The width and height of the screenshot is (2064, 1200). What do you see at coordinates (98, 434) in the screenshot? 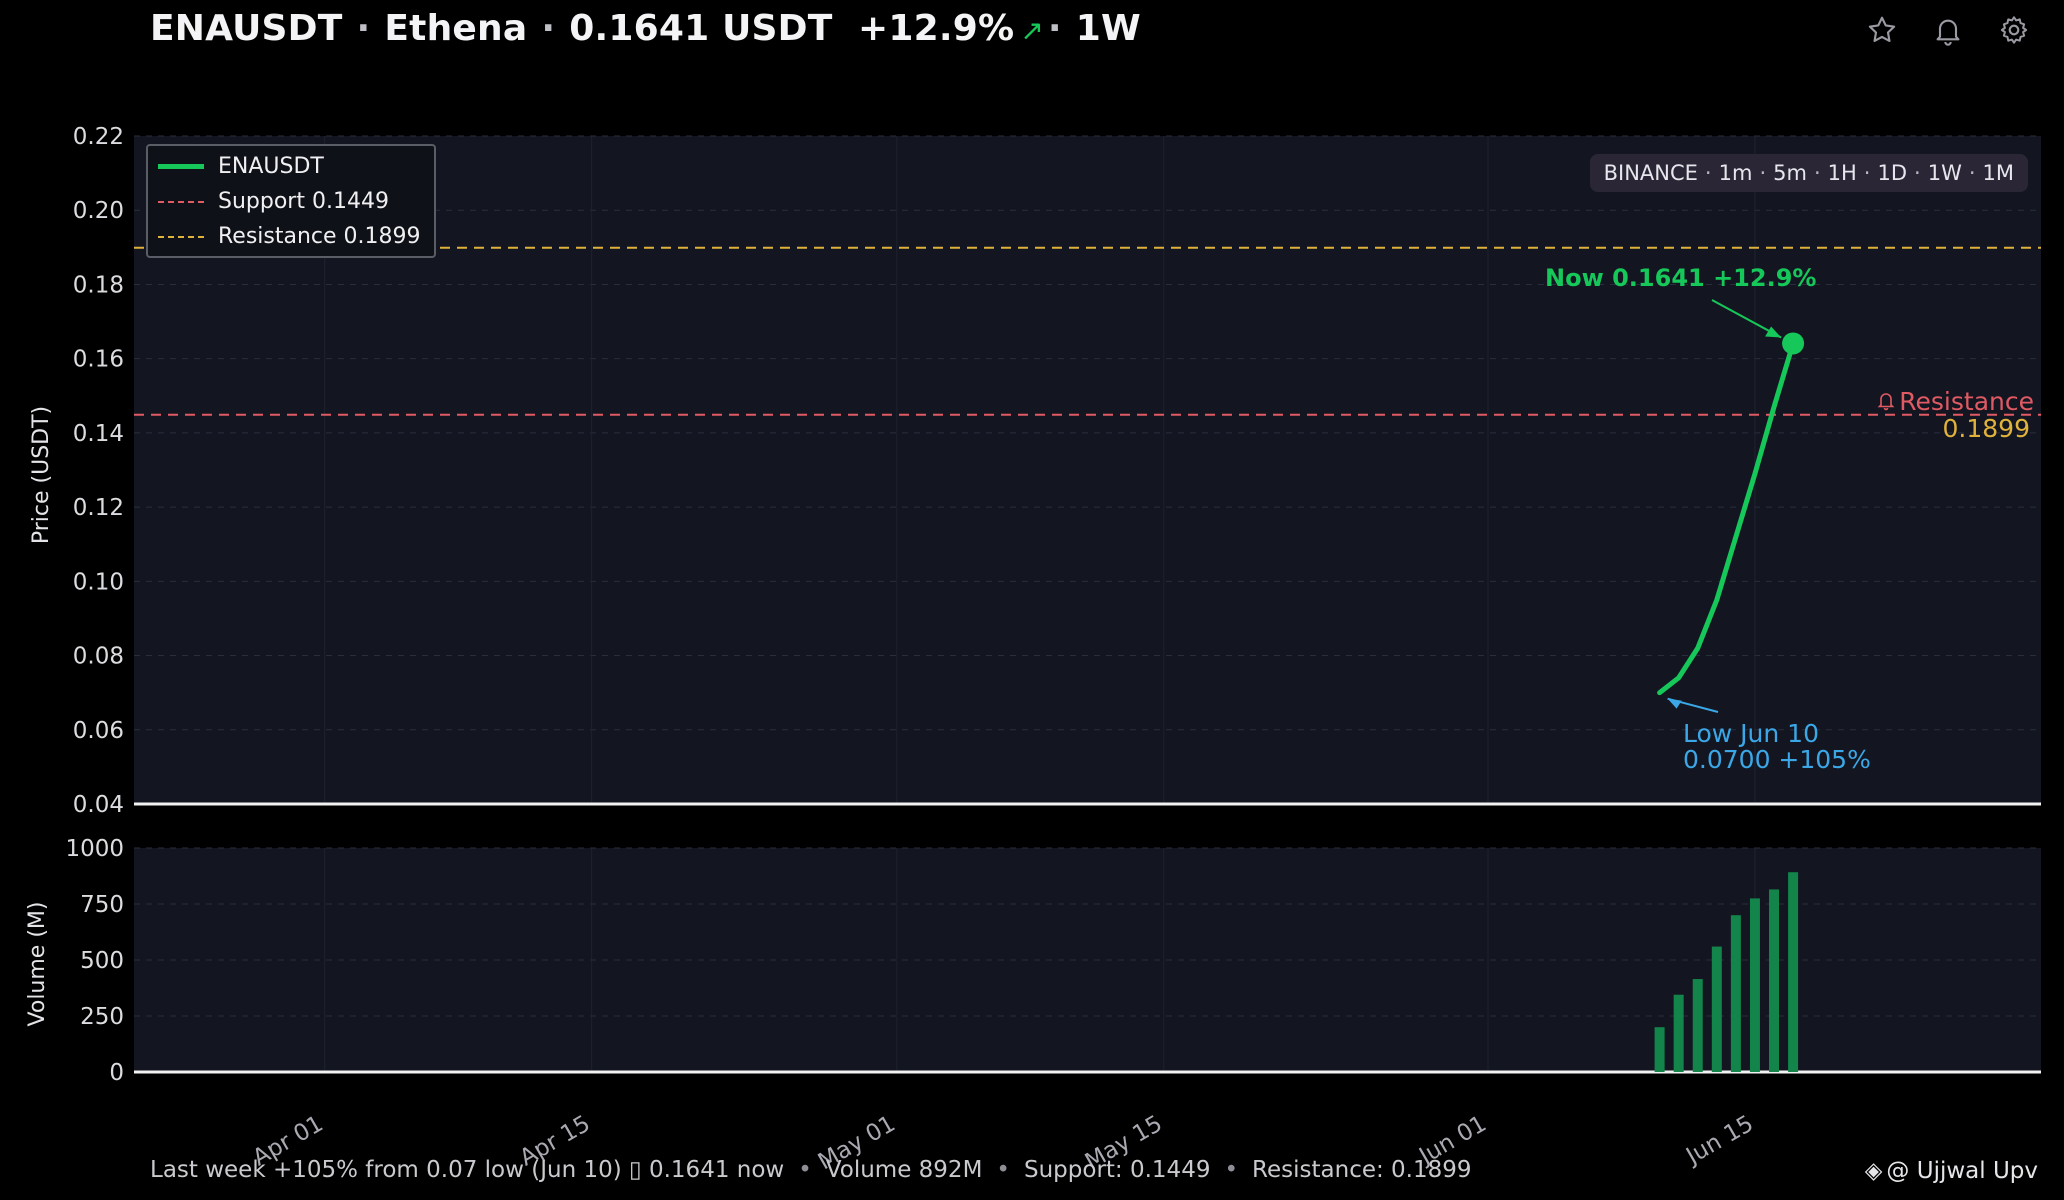
I see `price-tick-label: 0.14` at bounding box center [98, 434].